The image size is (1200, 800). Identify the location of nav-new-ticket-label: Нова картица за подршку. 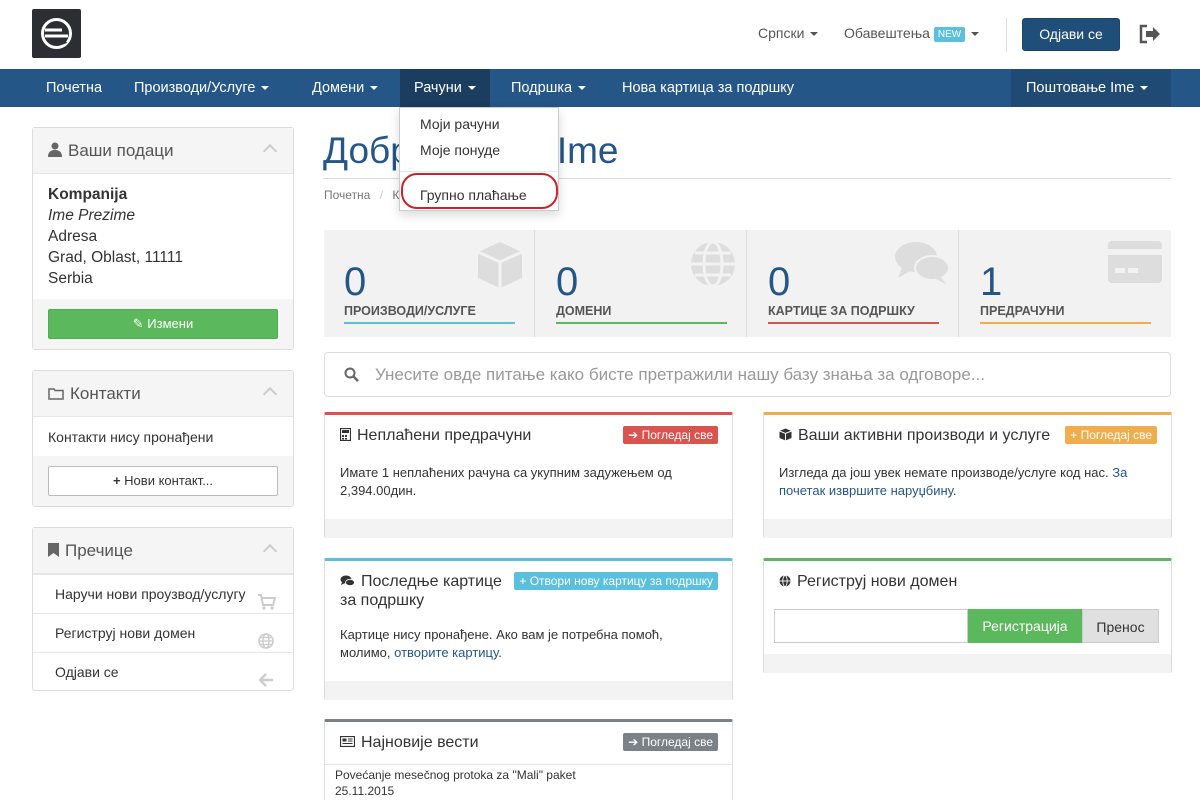
(708, 88).